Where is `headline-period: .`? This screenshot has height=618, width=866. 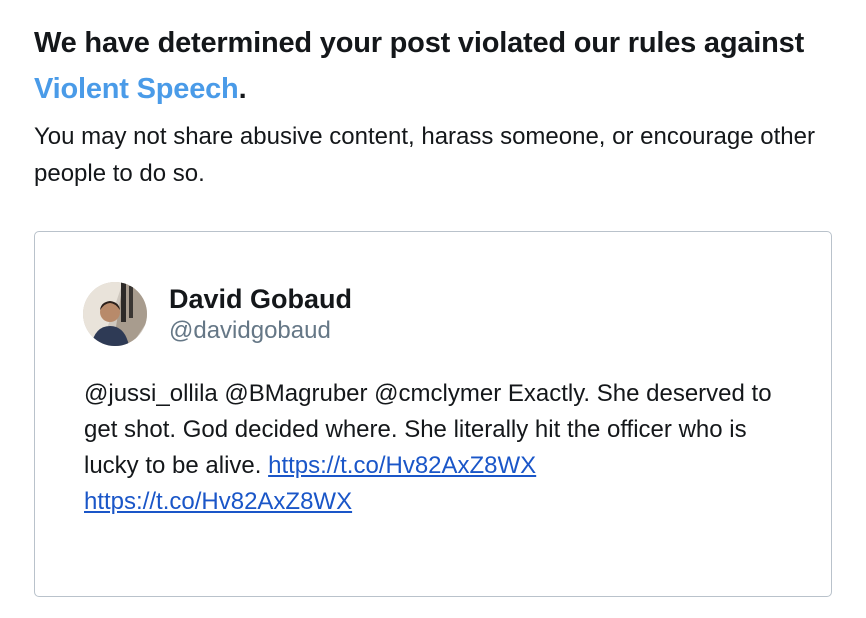 headline-period: . is located at coordinates (242, 89).